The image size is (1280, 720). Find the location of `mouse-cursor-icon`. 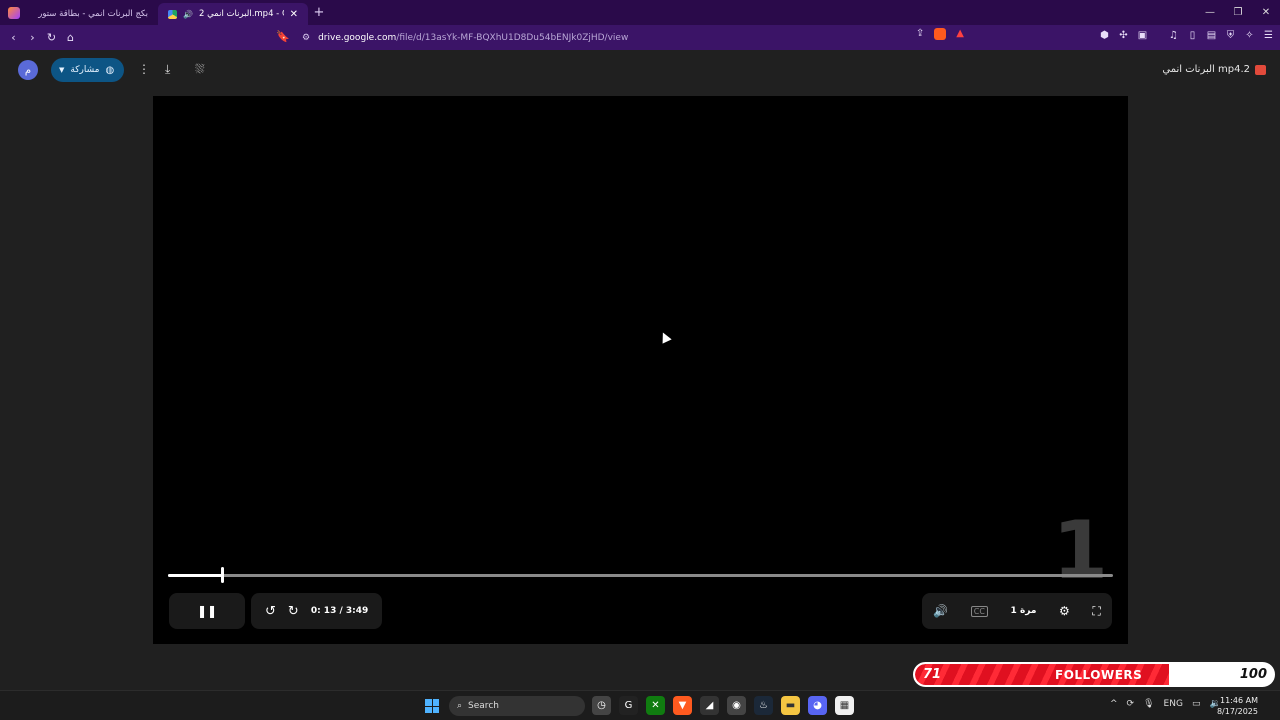

mouse-cursor-icon is located at coordinates (665, 337).